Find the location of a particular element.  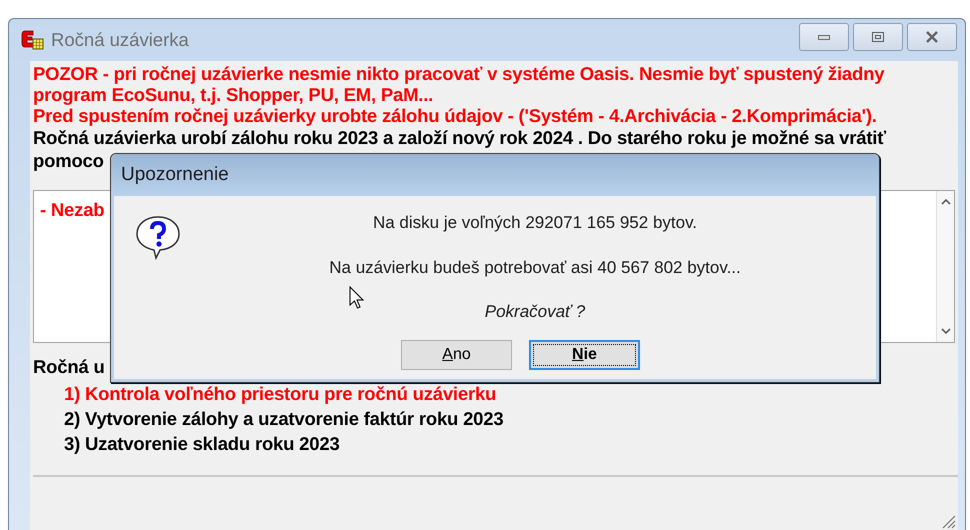

minimize-icon is located at coordinates (824, 37).